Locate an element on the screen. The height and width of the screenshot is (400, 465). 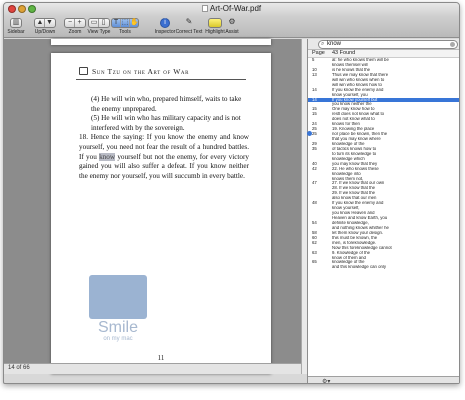
correct-text-tool: ✎ Correct Text is located at coordinates (189, 27).